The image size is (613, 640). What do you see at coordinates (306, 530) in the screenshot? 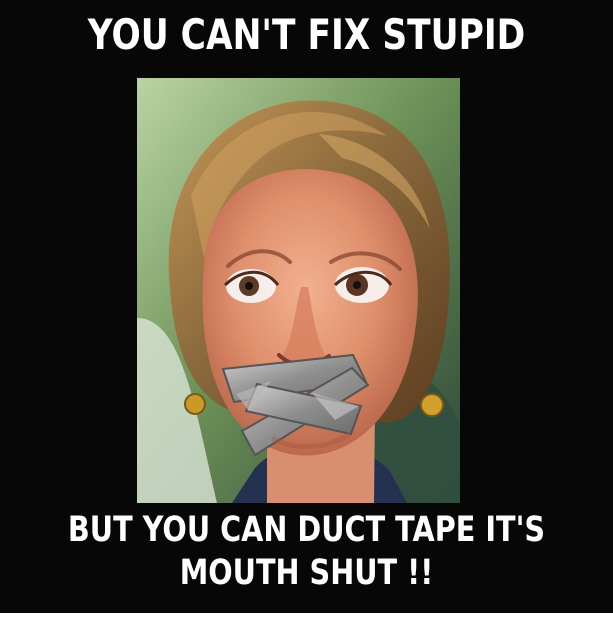
I see `bottom-caption-line-1: BUT YOU CAN DUCT TAPE IT'S` at bounding box center [306, 530].